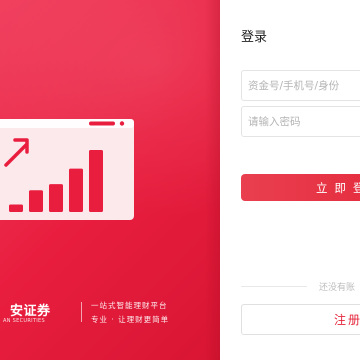 This screenshot has height=360, width=360. I want to click on slogan-line-1: 一站式智能理财平台, so click(129, 305).